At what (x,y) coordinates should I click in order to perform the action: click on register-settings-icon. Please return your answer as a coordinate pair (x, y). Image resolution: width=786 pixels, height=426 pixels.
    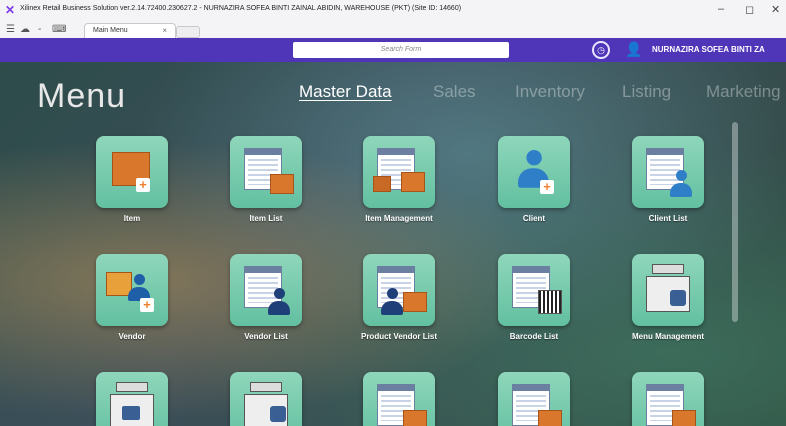
    Looking at the image, I should click on (266, 399).